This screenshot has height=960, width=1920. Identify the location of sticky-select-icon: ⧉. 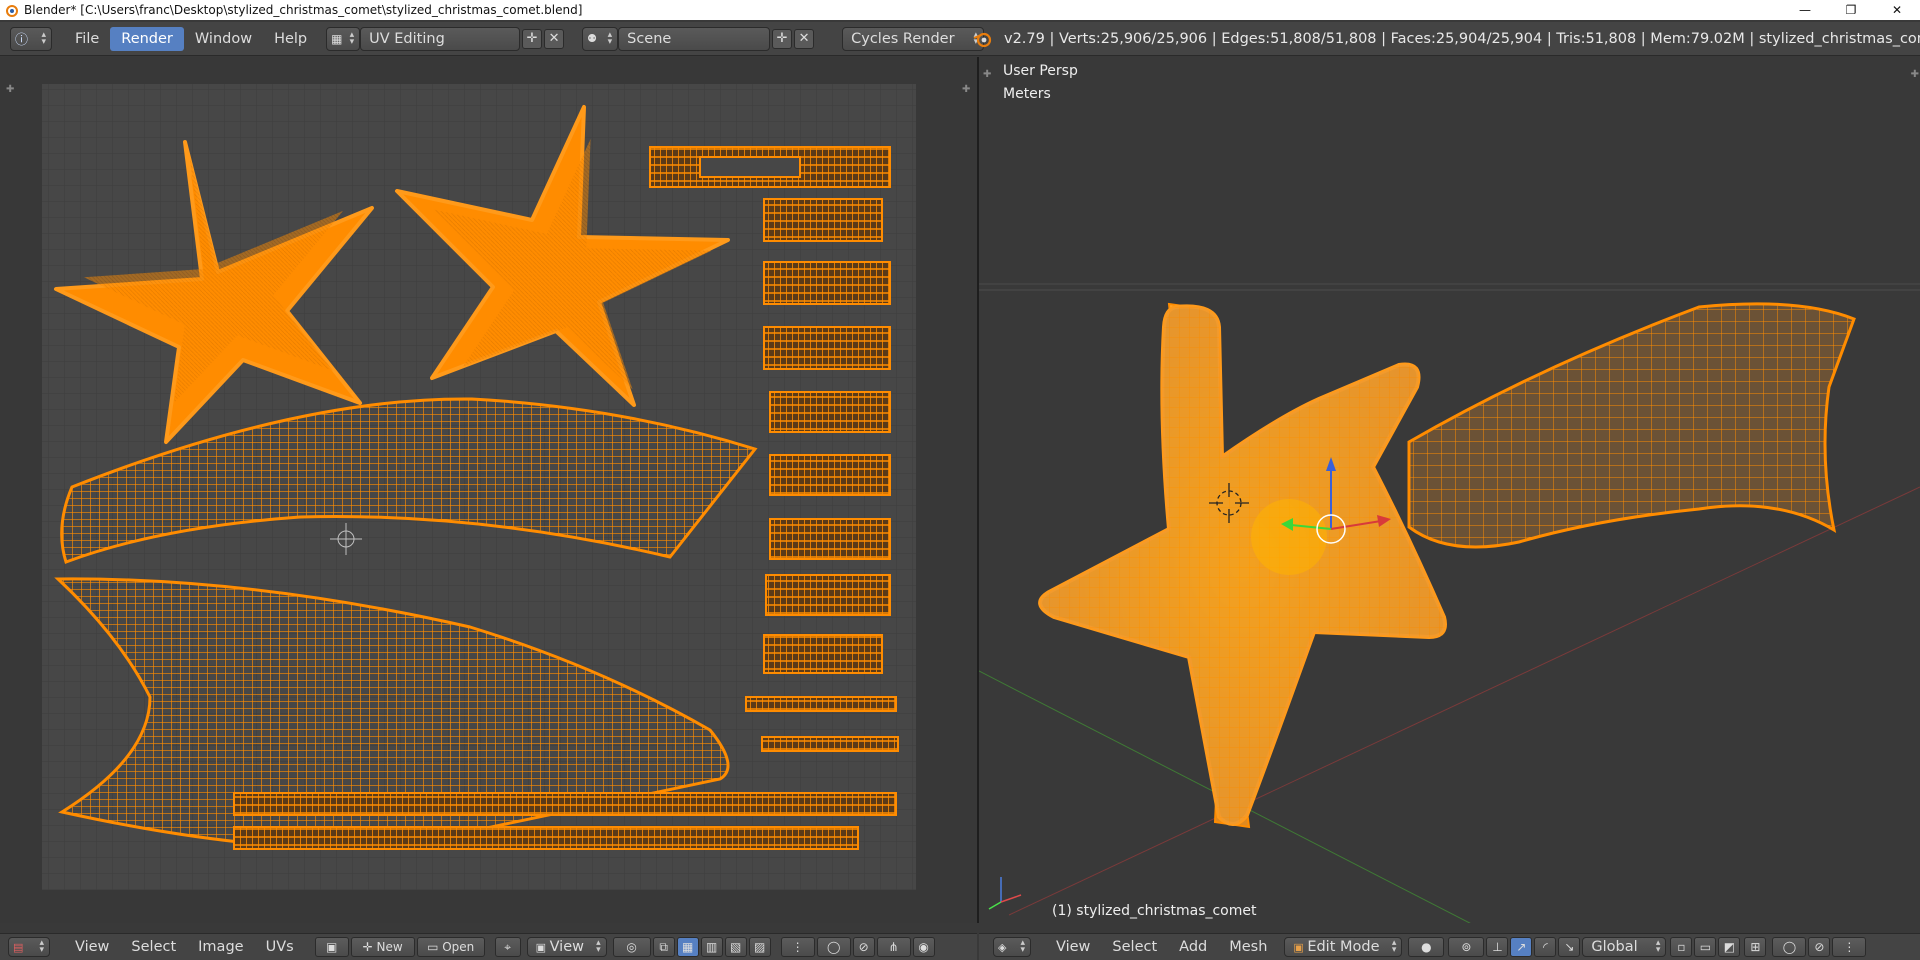
(663, 947).